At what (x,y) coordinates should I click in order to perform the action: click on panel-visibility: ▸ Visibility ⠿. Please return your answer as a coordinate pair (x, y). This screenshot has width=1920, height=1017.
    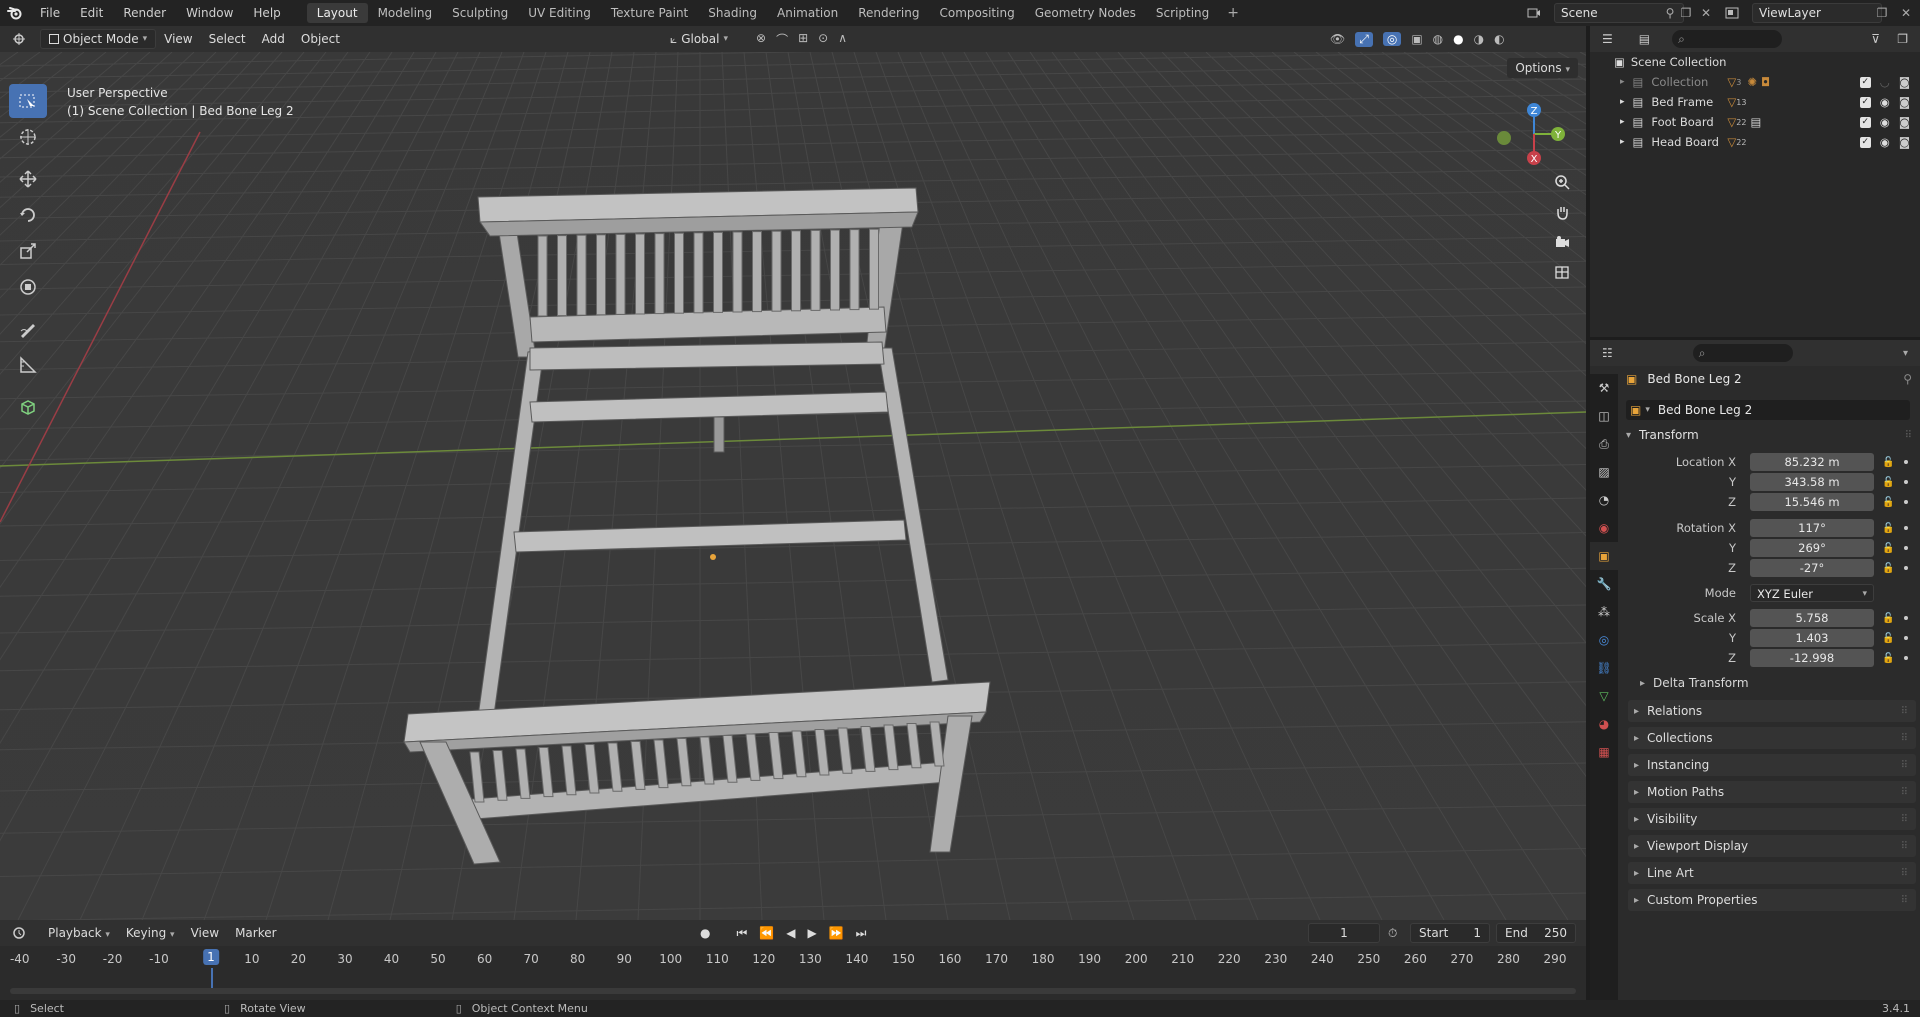
    Looking at the image, I should click on (1772, 819).